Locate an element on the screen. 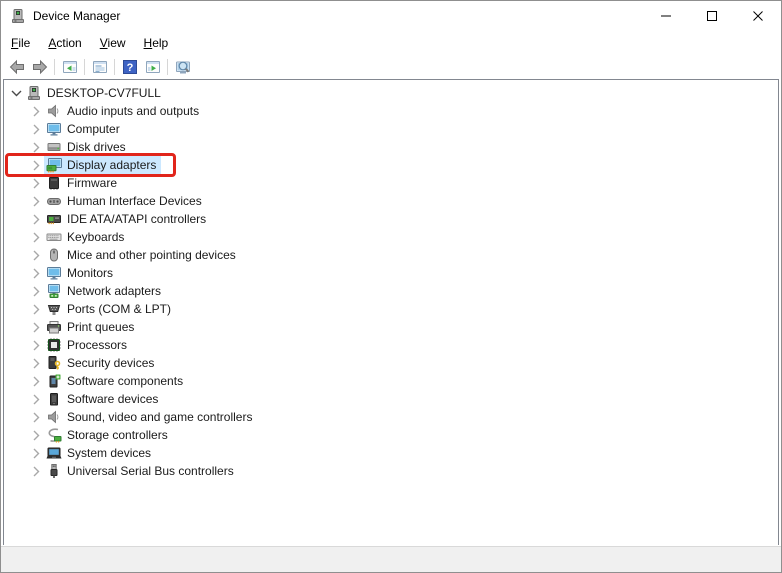 The image size is (782, 573). menubar: File Action View Help is located at coordinates (391, 43).